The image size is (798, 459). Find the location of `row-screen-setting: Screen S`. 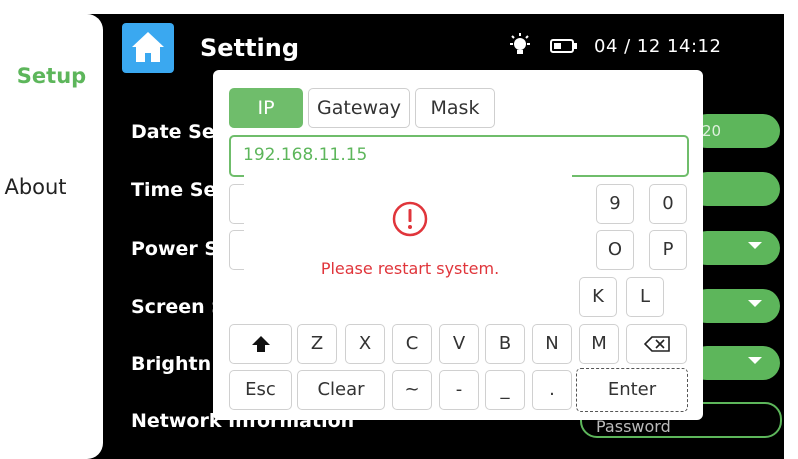

row-screen-setting: Screen S is located at coordinates (178, 307).